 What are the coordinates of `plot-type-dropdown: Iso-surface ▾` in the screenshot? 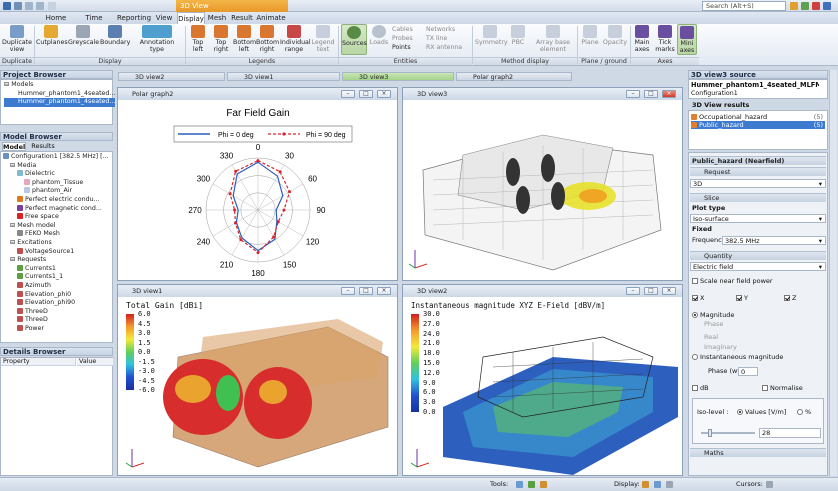 It's located at (758, 218).